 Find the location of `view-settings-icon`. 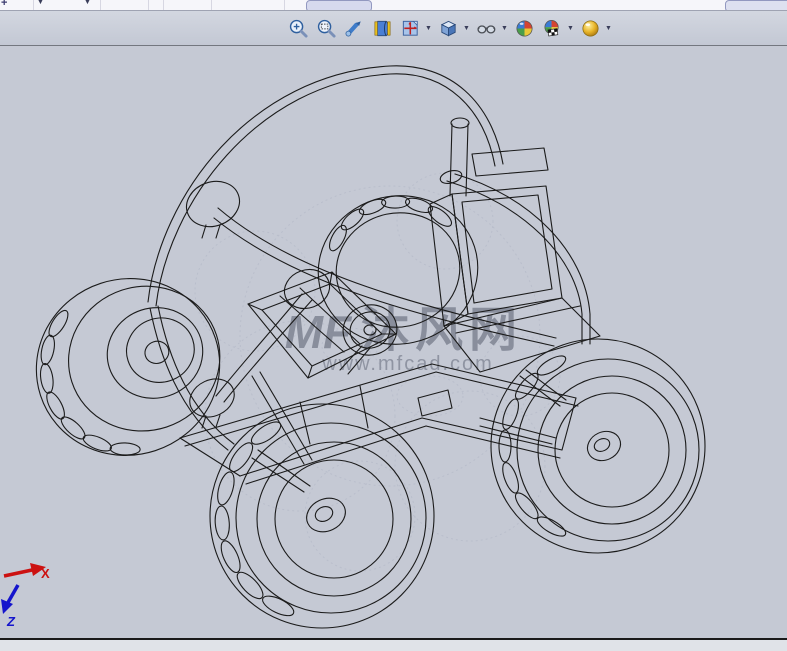

view-settings-icon is located at coordinates (590, 28).